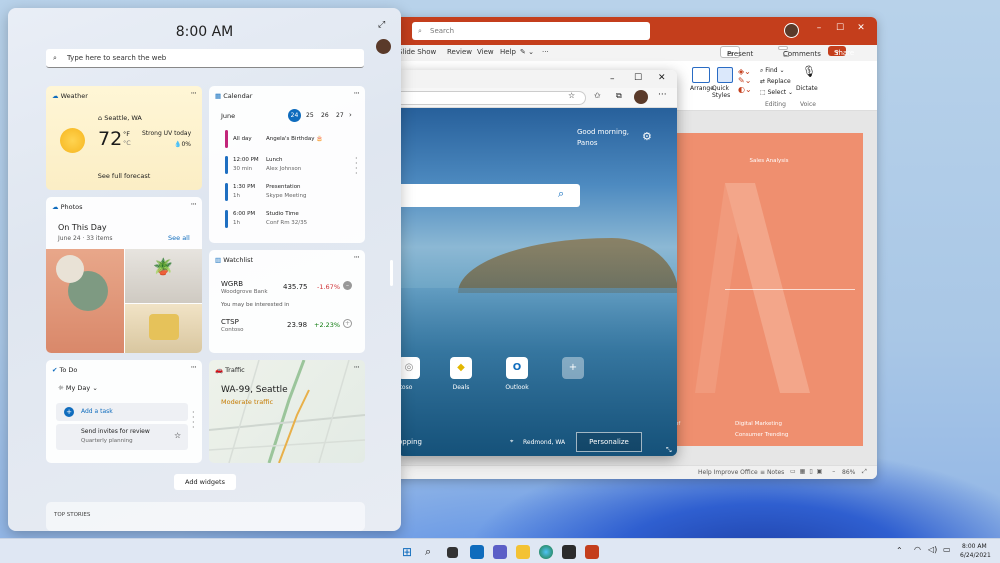 The width and height of the screenshot is (1000, 563). What do you see at coordinates (899, 550) in the screenshot?
I see `chevron-up-icon: ⌃` at bounding box center [899, 550].